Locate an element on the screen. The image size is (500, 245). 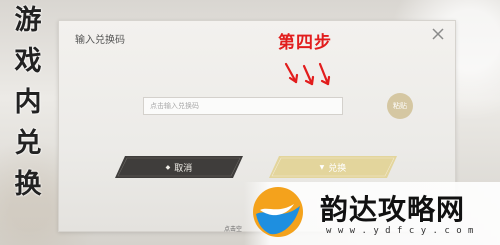
site-watermark: 韵达攻略网 w w w . y d f c y . c o m is located at coordinates (372, 213).